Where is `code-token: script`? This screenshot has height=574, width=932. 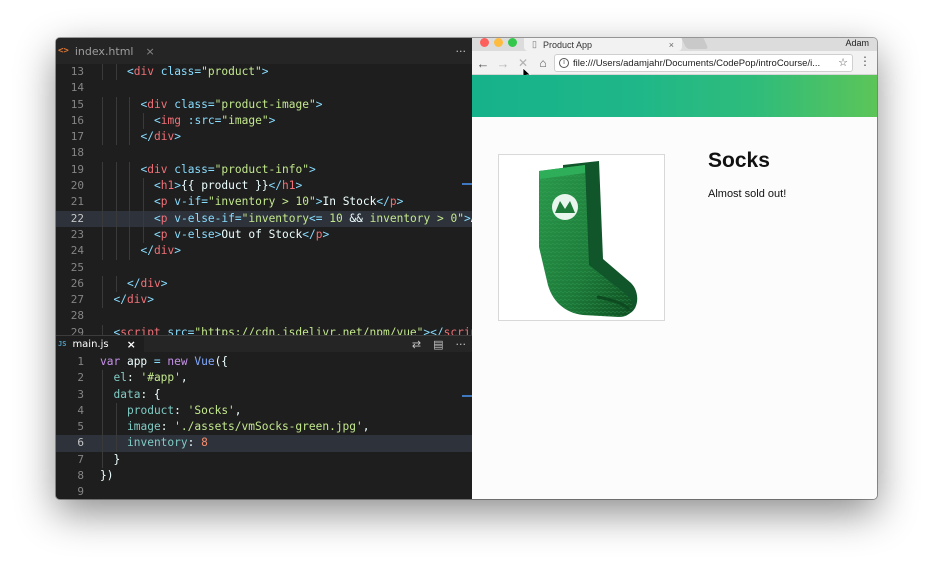 code-token: script is located at coordinates (140, 330).